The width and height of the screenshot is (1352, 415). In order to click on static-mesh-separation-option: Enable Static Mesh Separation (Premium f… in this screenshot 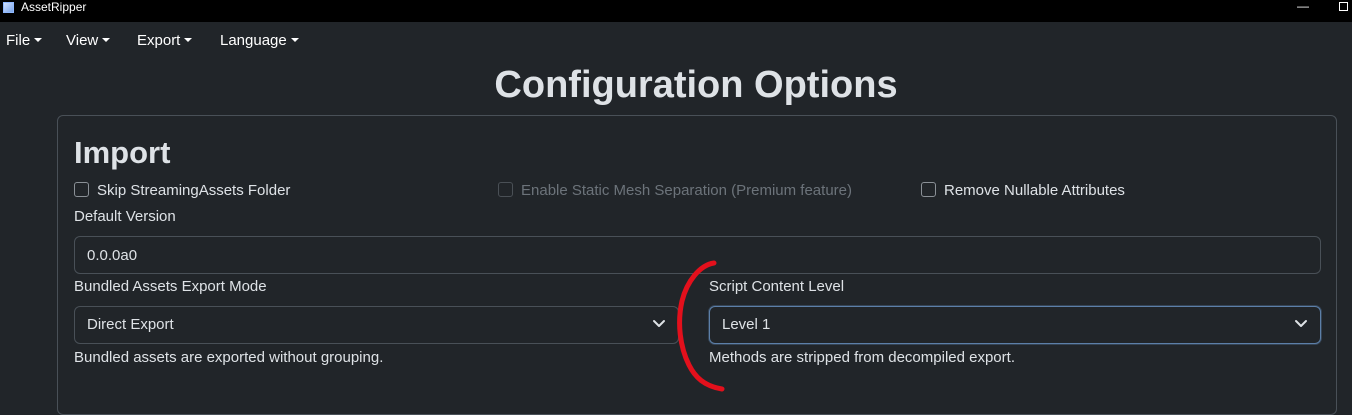, I will do `click(675, 191)`.